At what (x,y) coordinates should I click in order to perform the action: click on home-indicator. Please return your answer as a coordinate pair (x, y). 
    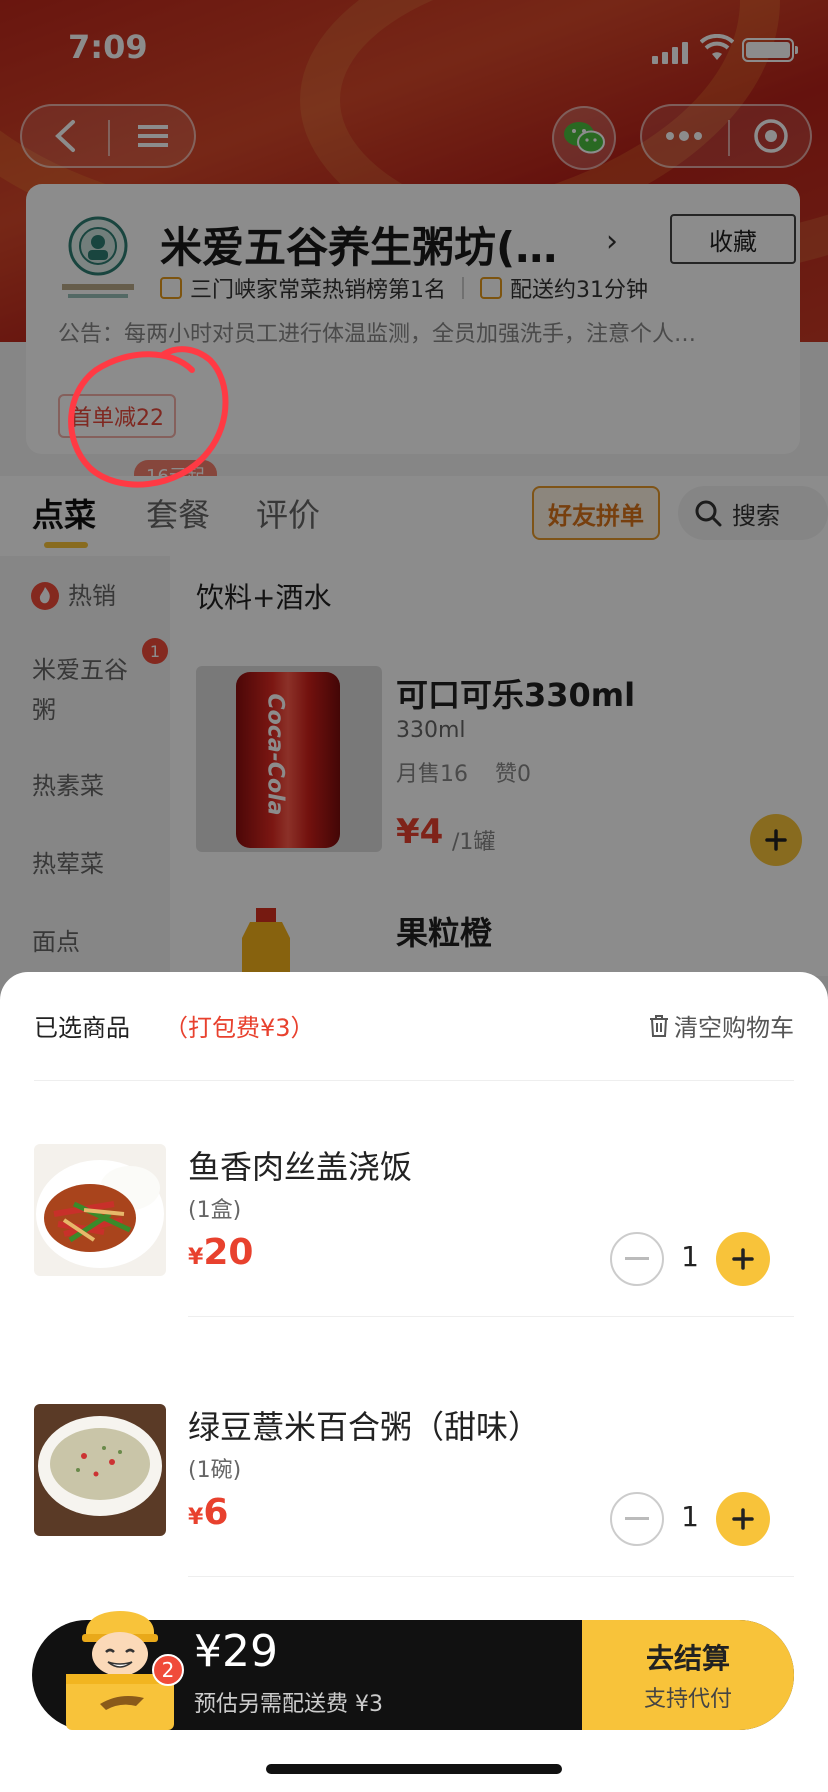
    Looking at the image, I should click on (414, 1769).